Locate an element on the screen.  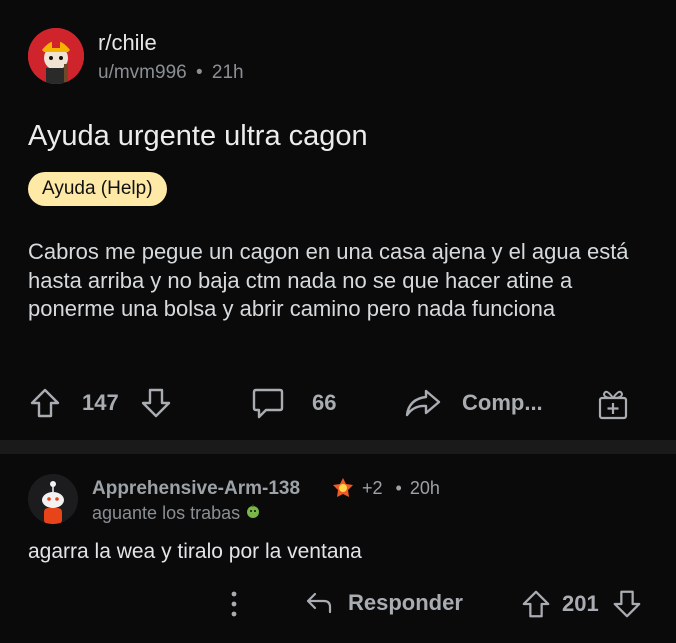
section-divider is located at coordinates (338, 447).